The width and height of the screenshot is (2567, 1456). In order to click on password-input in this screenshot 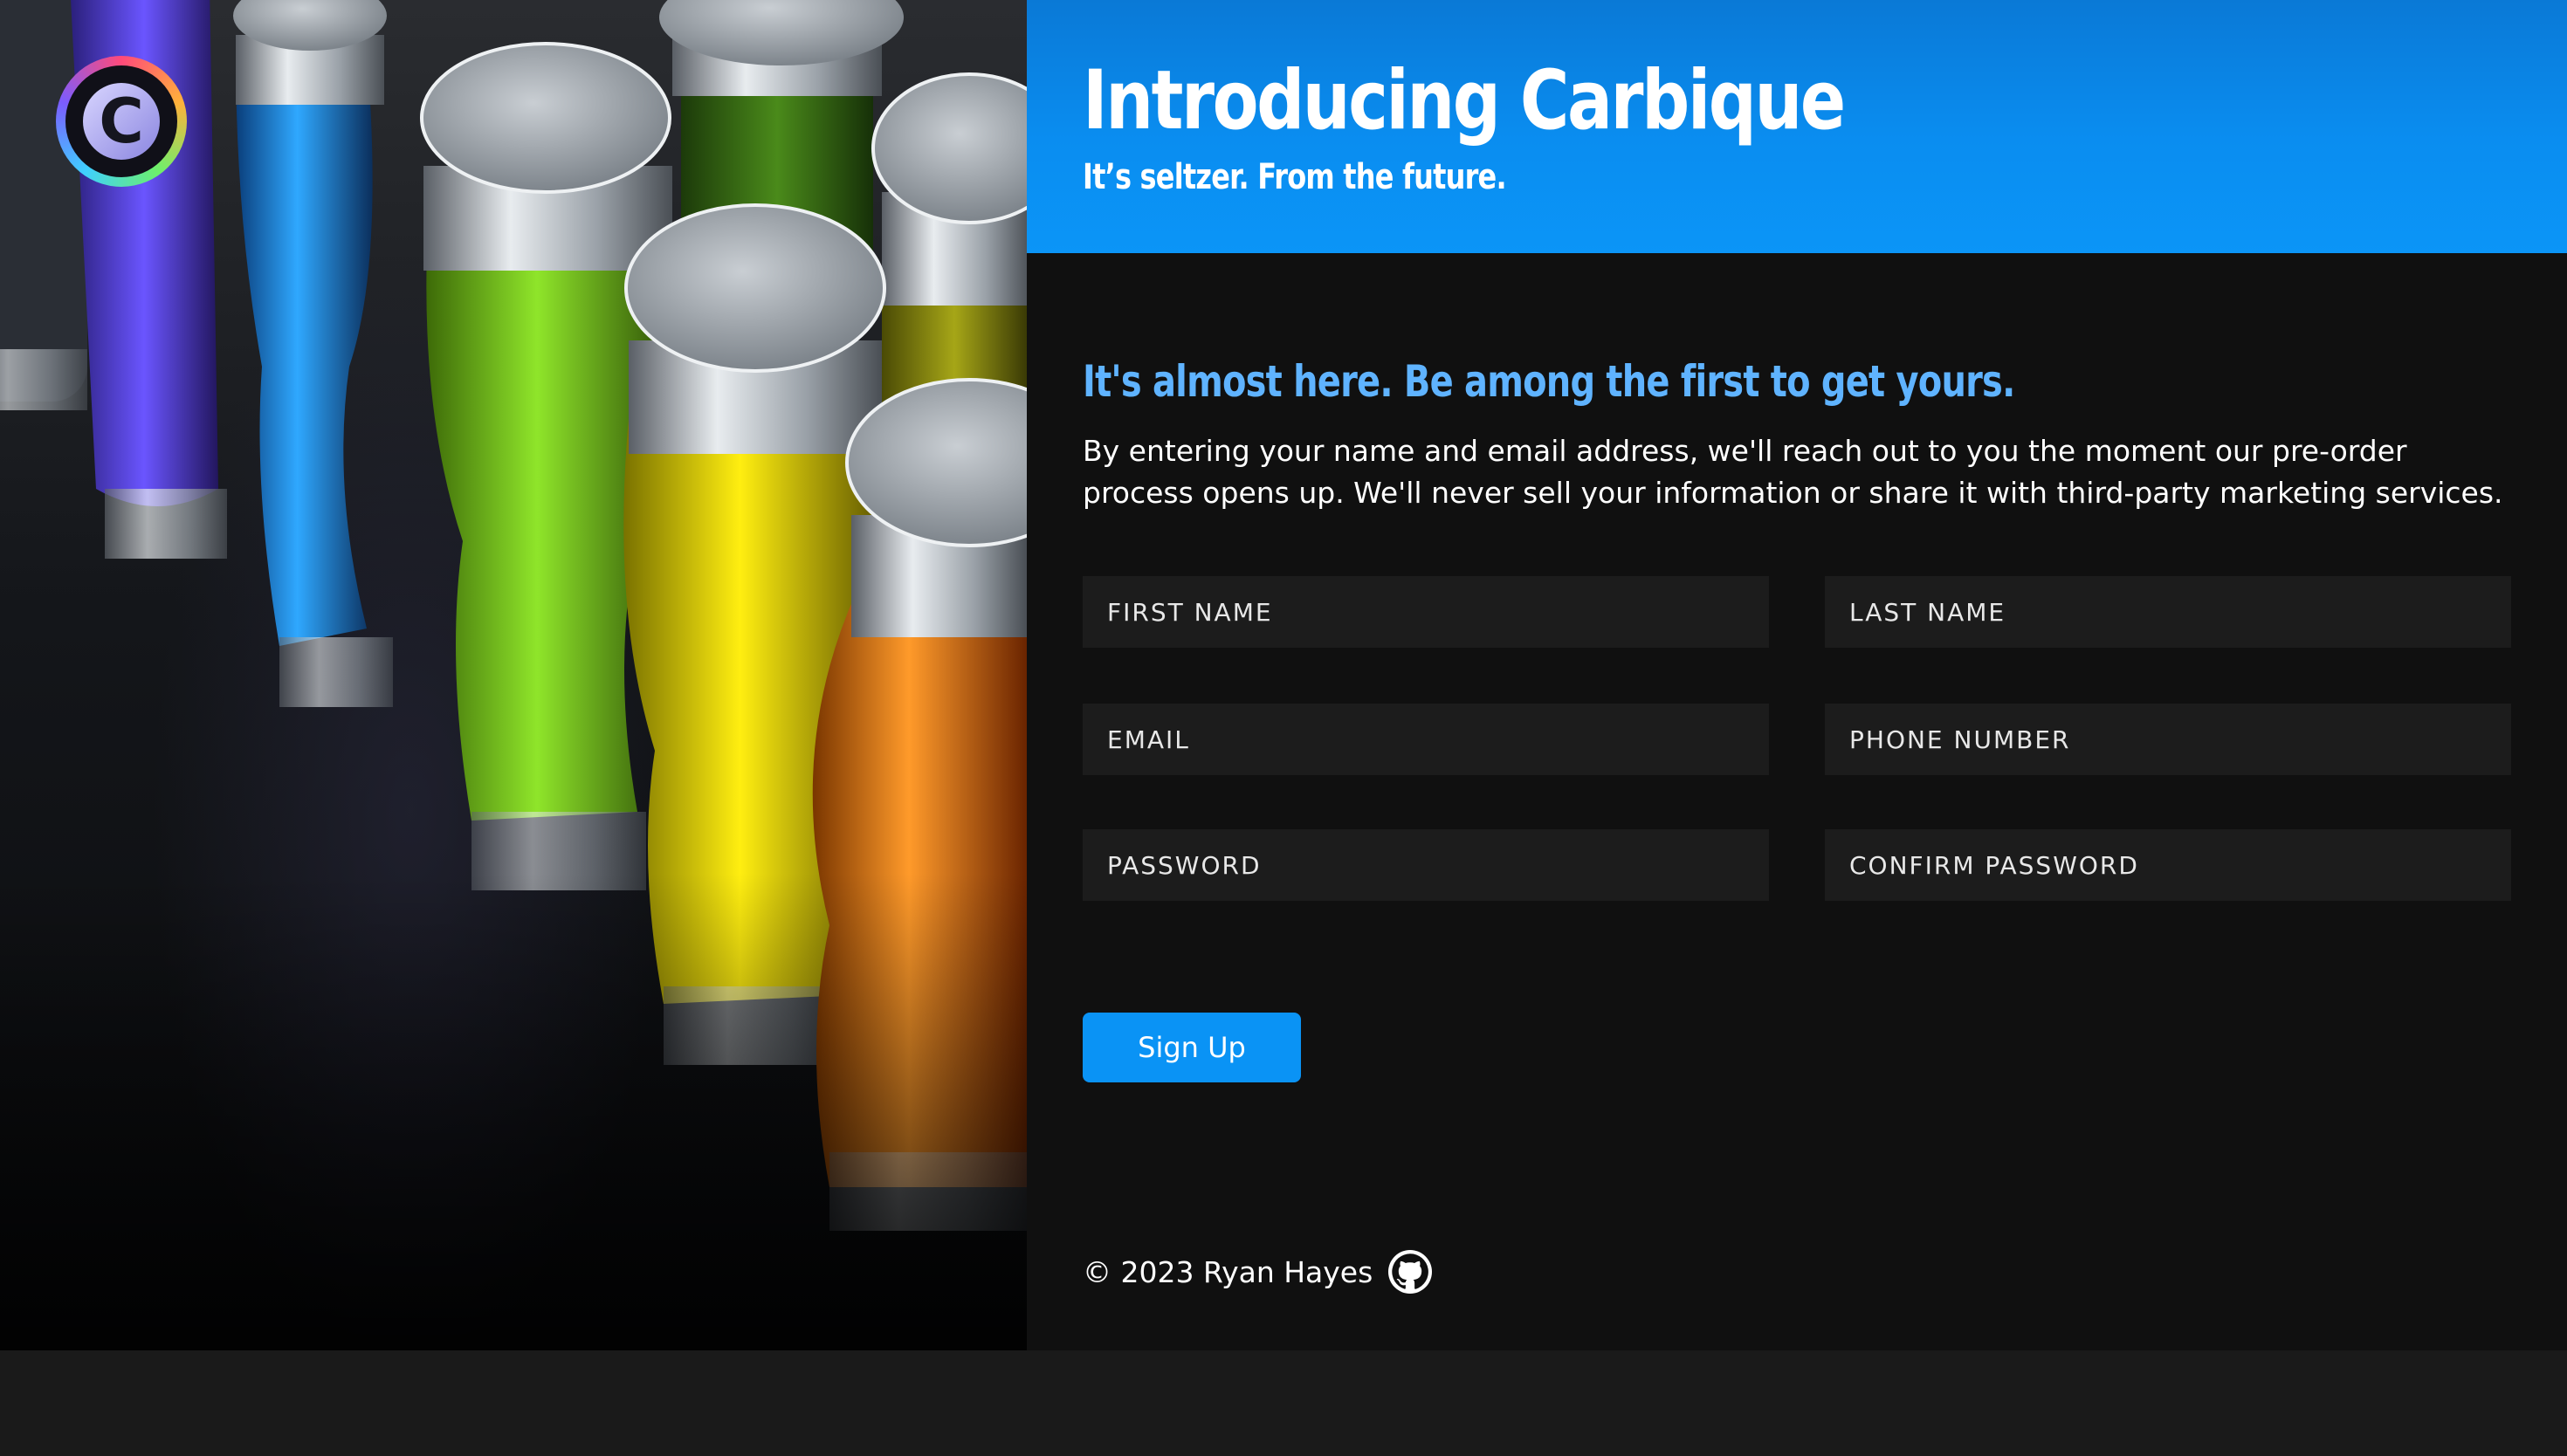, I will do `click(1426, 865)`.